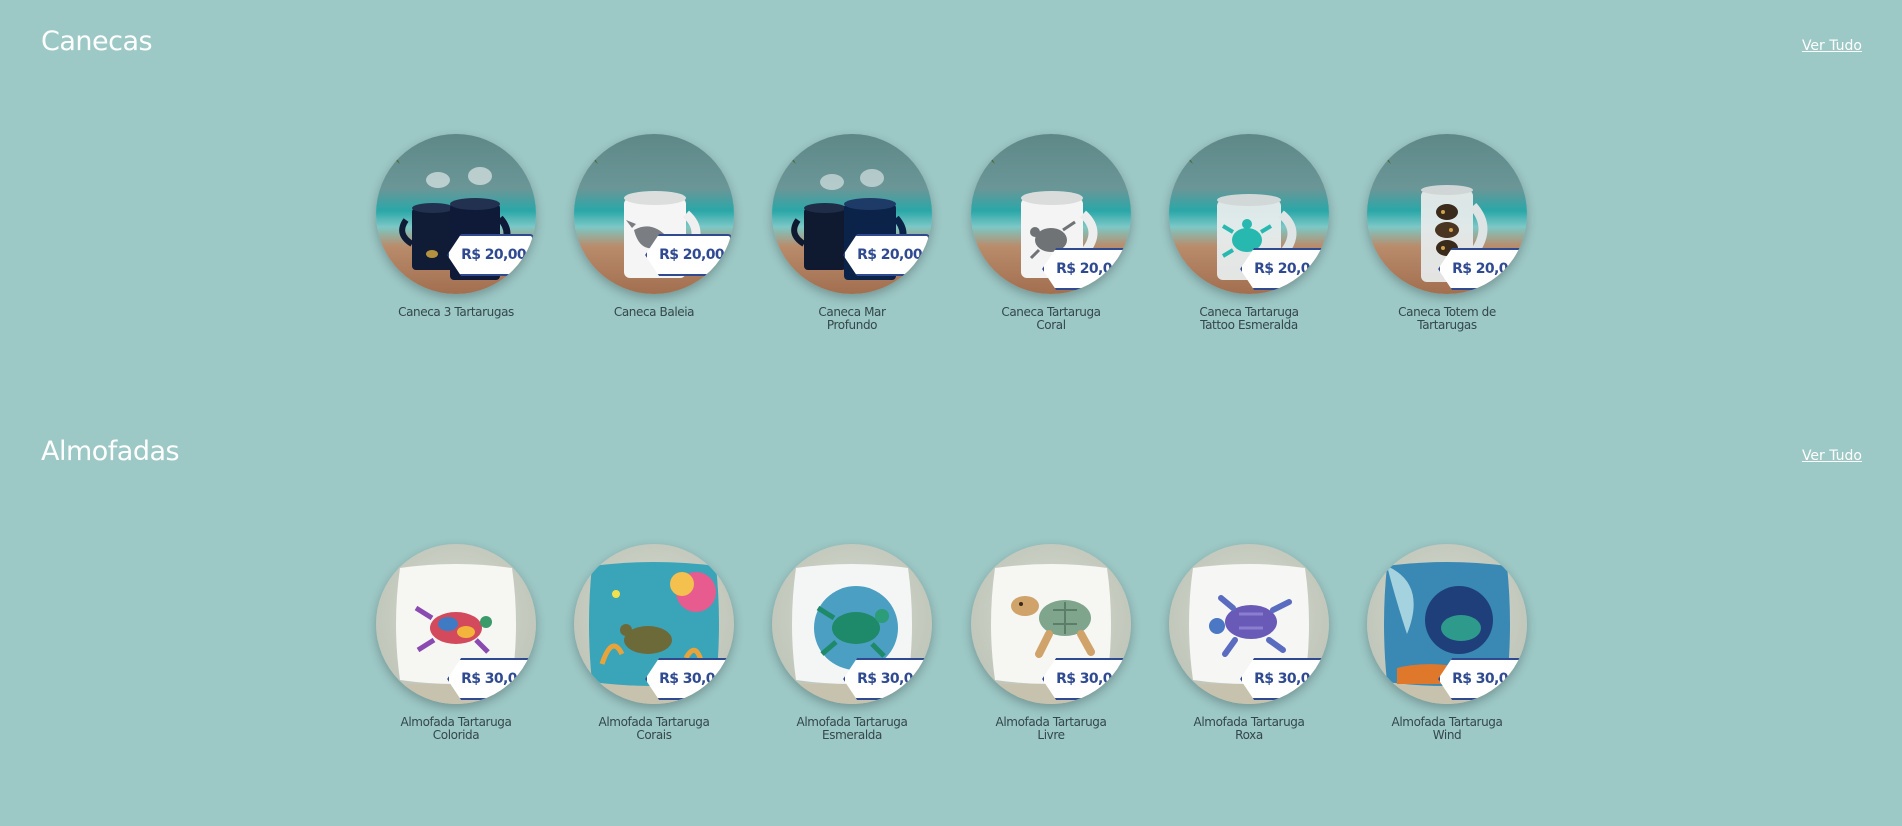 This screenshot has width=1902, height=826. I want to click on product-name: Almofada Tartaruga Roxa, so click(1249, 729).